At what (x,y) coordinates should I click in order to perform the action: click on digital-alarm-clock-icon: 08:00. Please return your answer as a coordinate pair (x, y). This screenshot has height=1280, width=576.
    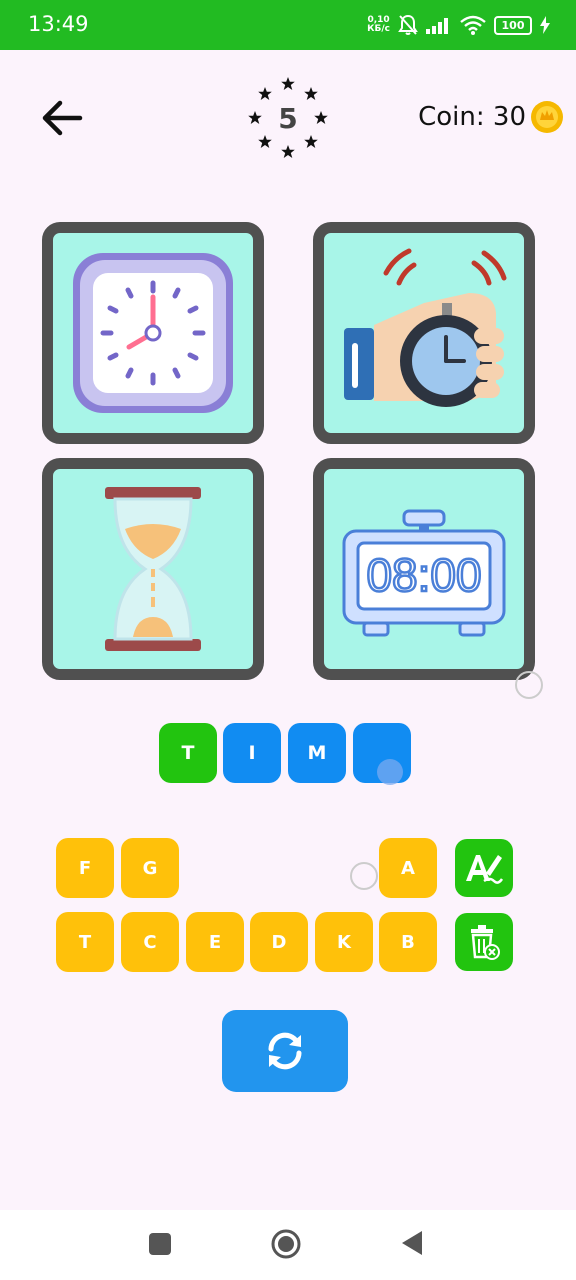
    Looking at the image, I should click on (424, 573).